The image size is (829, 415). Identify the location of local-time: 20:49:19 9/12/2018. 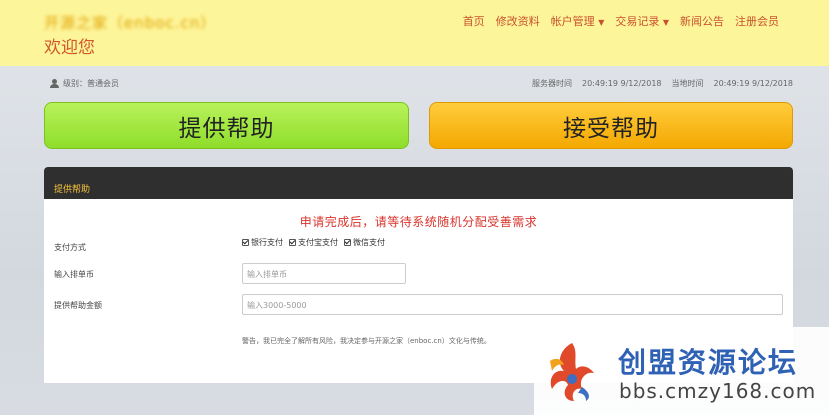
(753, 83).